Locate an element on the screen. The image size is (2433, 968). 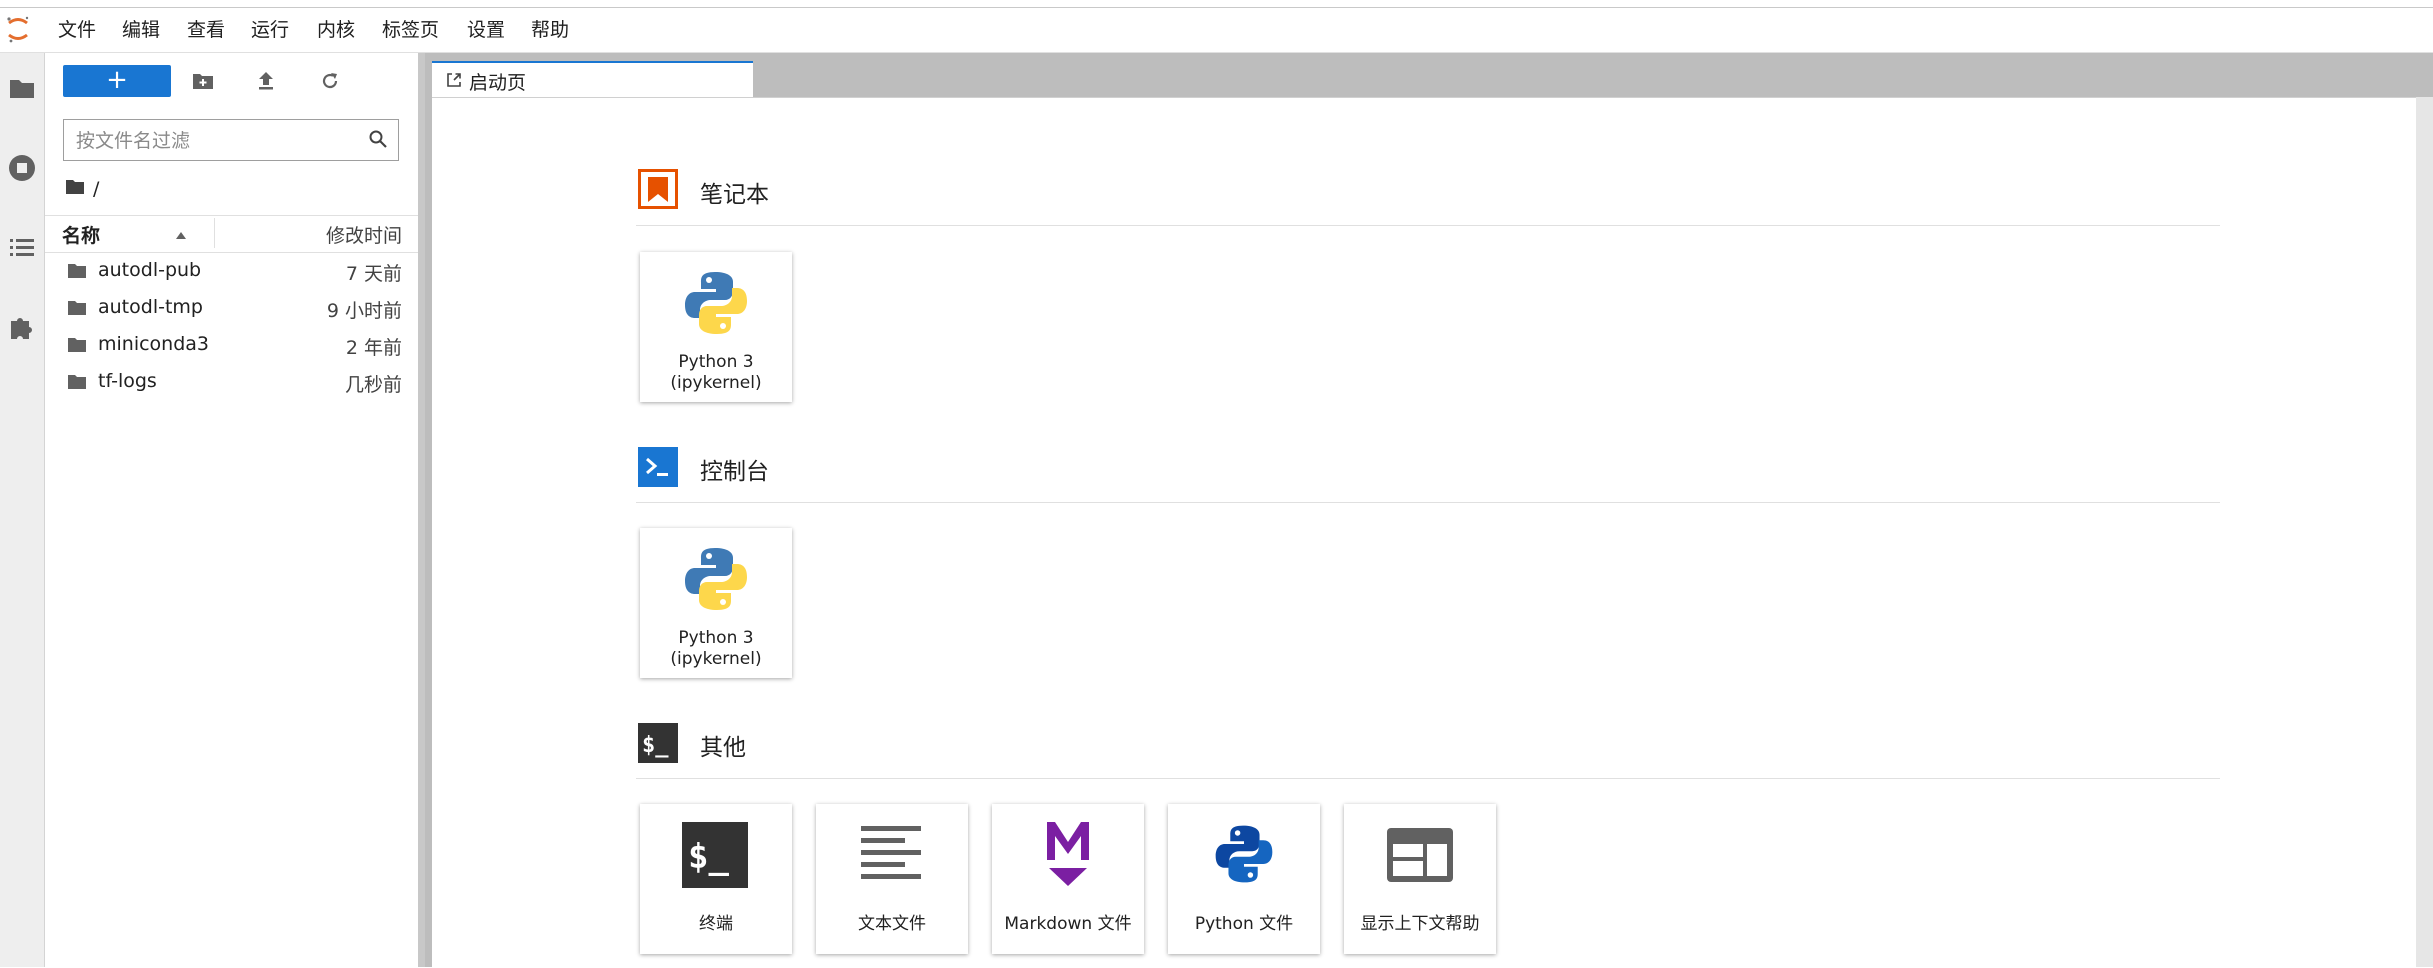
markdown-file-card: Markdown 文件 is located at coordinates (1068, 879).